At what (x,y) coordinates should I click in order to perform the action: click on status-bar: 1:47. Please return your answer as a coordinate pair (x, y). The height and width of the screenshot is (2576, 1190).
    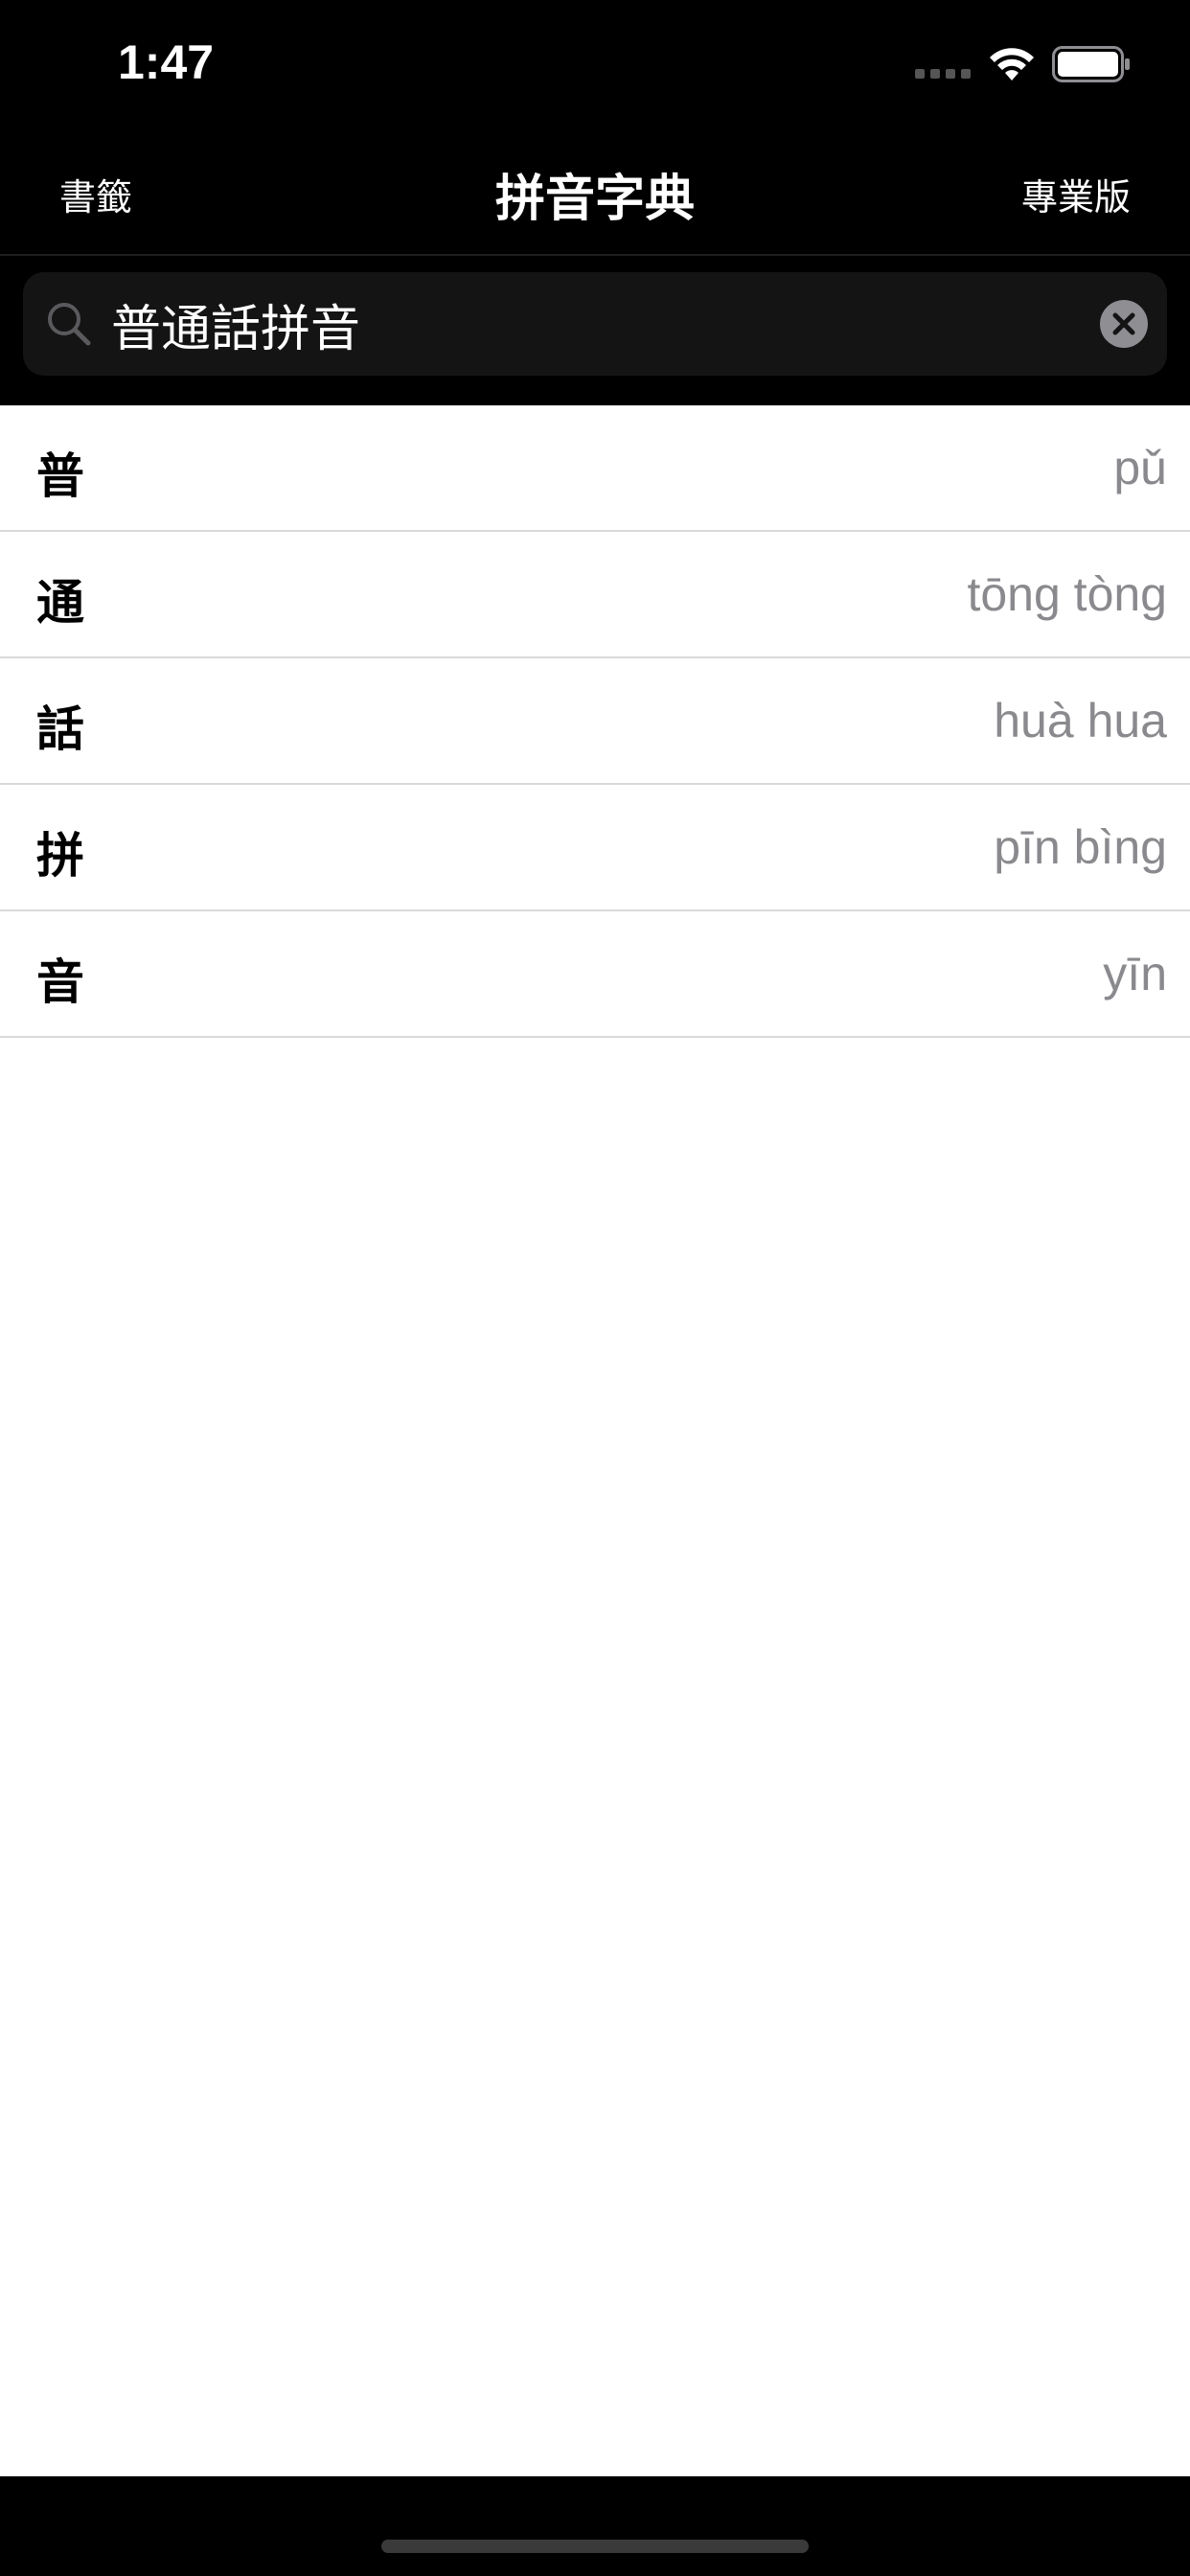
    Looking at the image, I should click on (595, 64).